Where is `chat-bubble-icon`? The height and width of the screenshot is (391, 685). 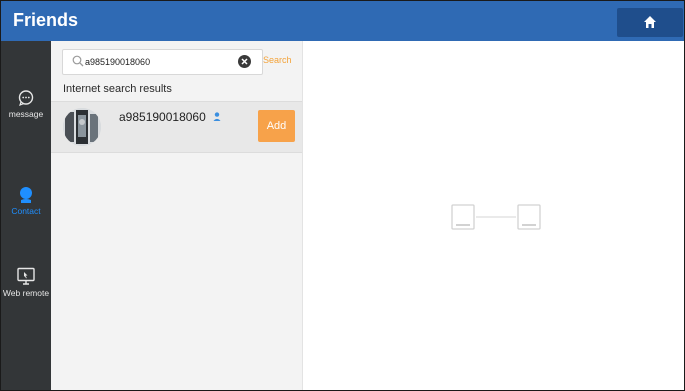 chat-bubble-icon is located at coordinates (26, 98).